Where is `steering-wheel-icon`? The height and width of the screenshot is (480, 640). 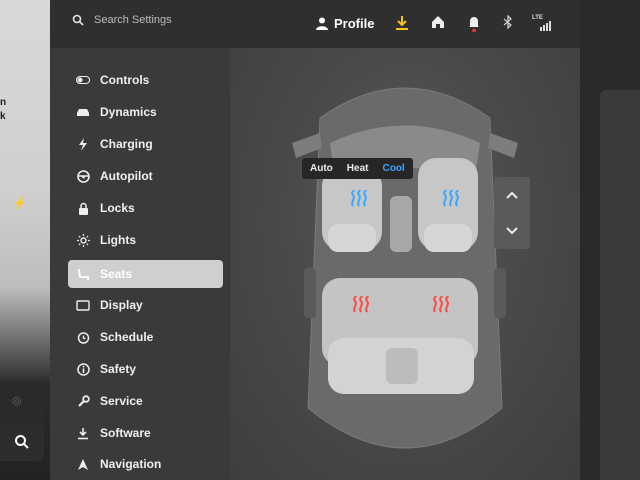
steering-wheel-icon is located at coordinates (83, 176).